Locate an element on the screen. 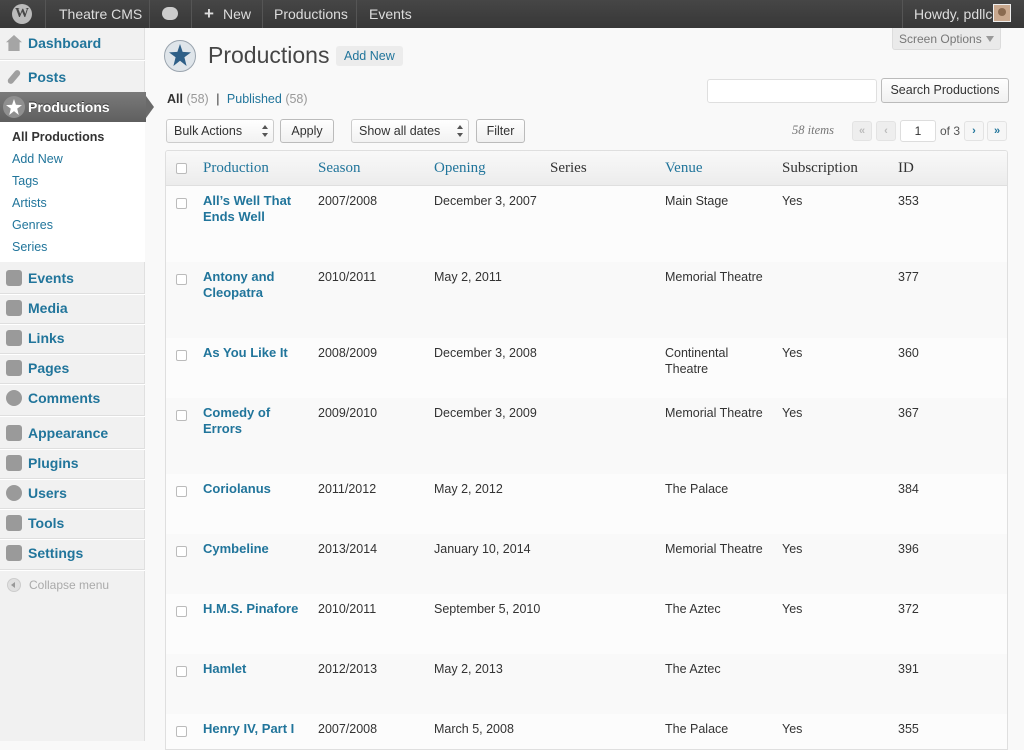  status-filter-links: All (58) | Published (58) is located at coordinates (237, 99).